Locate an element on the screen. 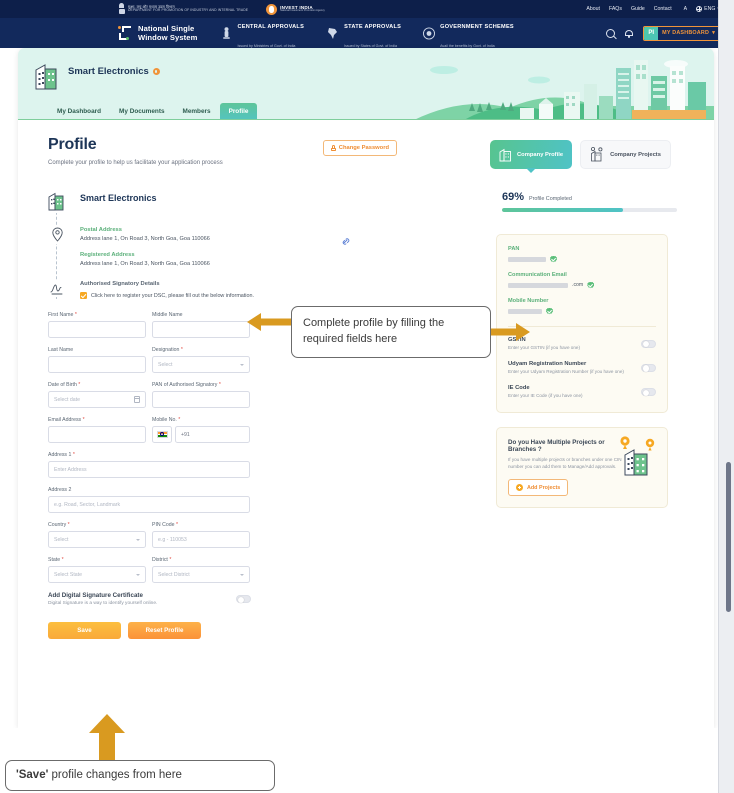 The height and width of the screenshot is (793, 734). invest-india-subtitle: National Investment Promotion Agency is located at coordinates (302, 11).